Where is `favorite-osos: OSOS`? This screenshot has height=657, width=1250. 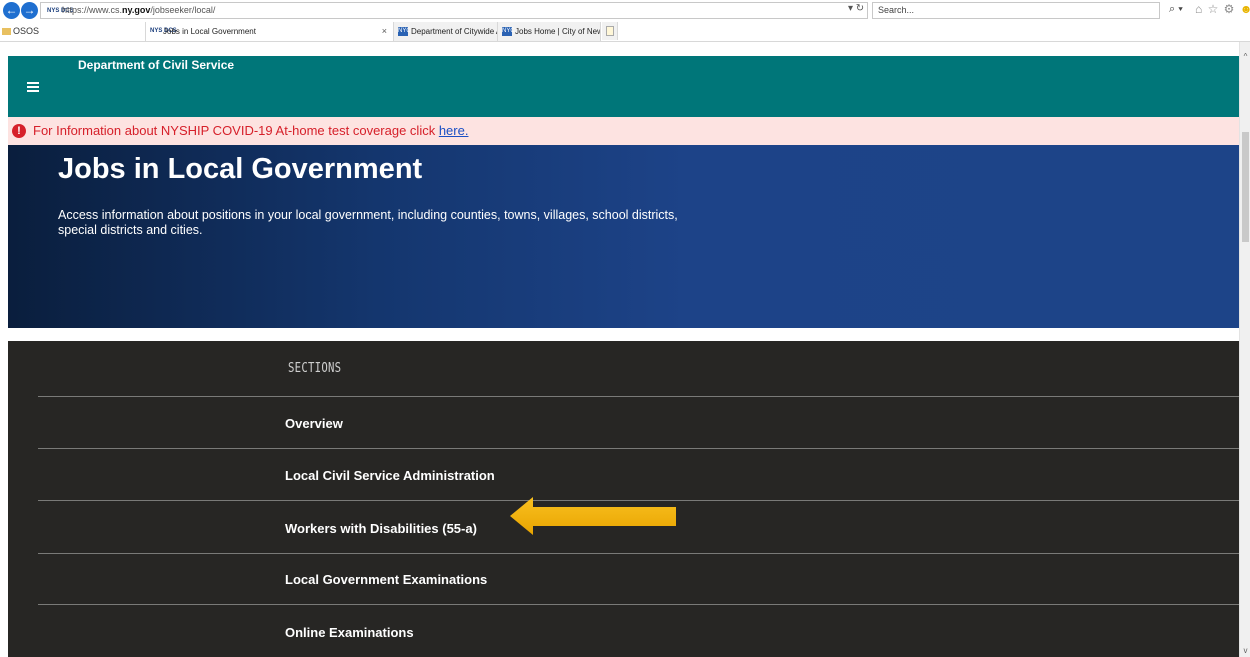
favorite-osos: OSOS is located at coordinates (20, 31).